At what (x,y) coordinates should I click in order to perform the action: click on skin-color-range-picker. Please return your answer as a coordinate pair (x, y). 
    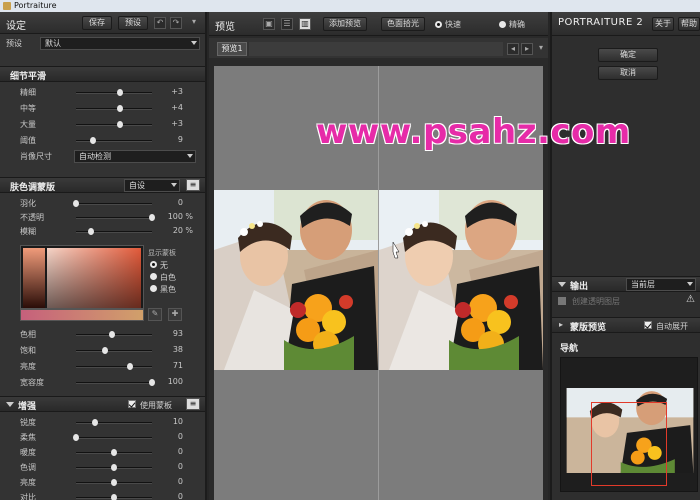
    Looking at the image, I should click on (82, 277).